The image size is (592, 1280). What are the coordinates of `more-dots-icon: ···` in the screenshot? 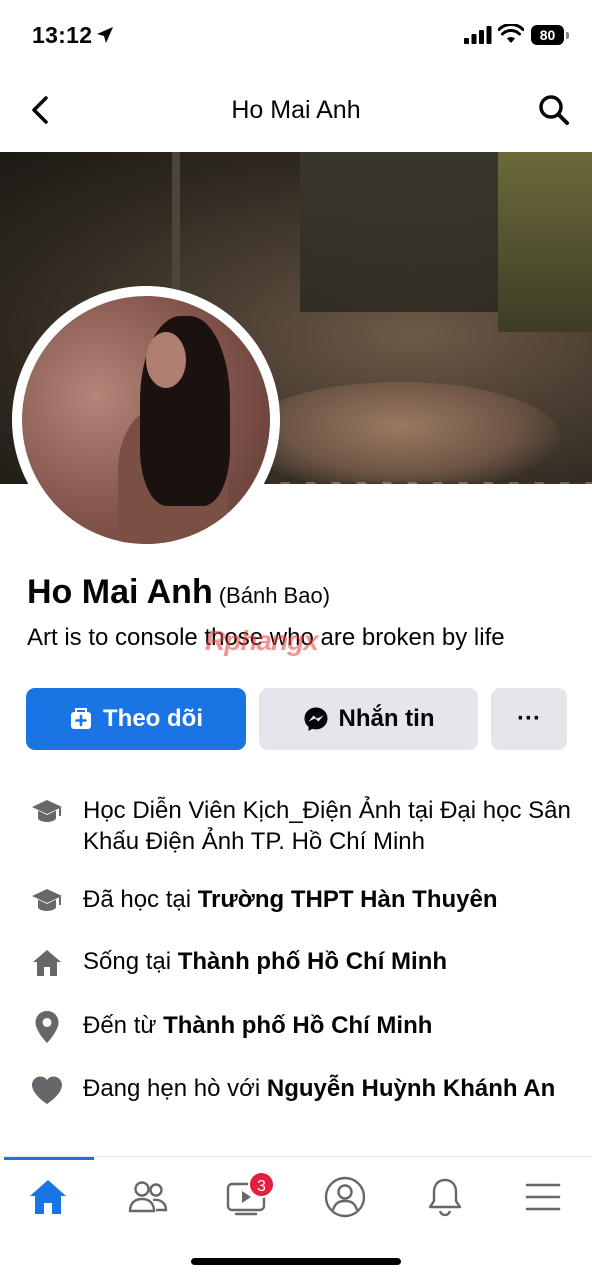 It's located at (529, 718).